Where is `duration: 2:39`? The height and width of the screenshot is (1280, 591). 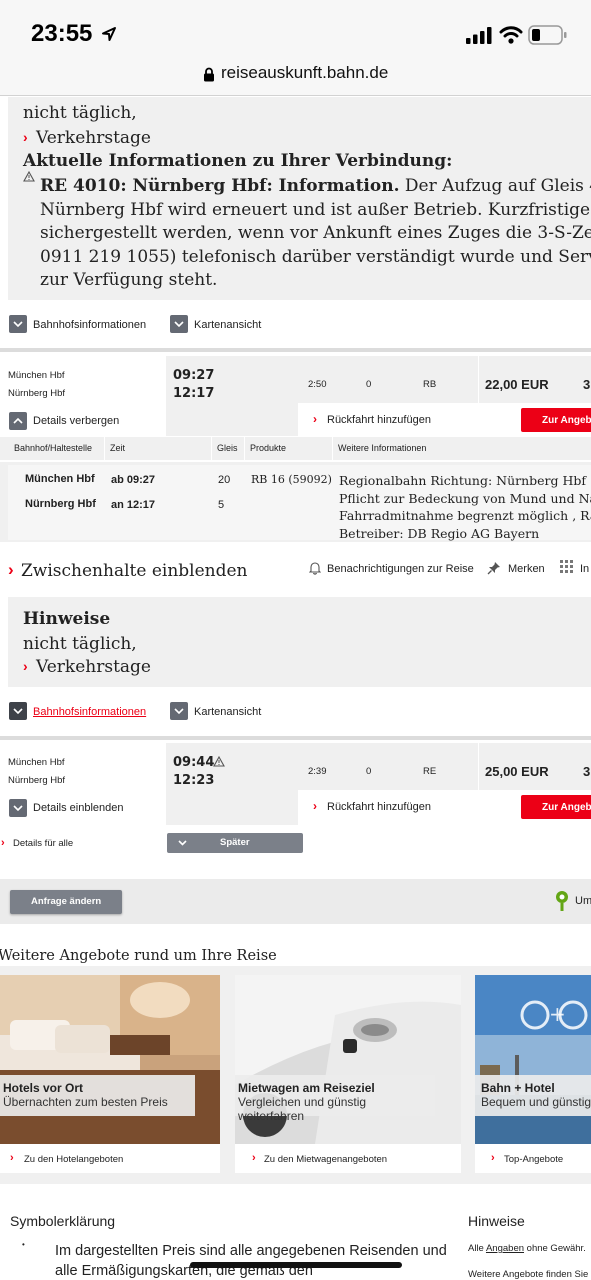 duration: 2:39 is located at coordinates (317, 771).